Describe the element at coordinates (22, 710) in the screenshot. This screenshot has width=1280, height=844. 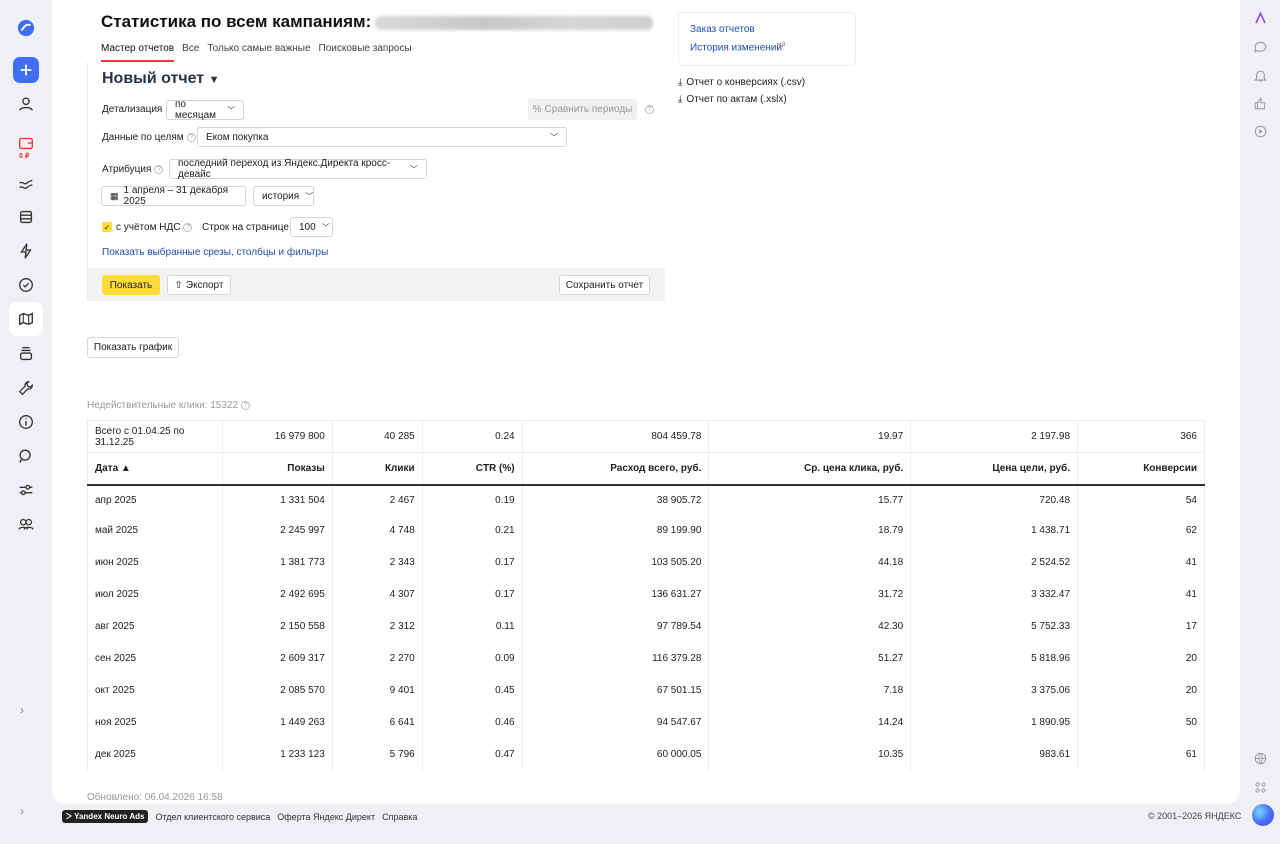
I see `expand-chevron-icon: ›` at that location.